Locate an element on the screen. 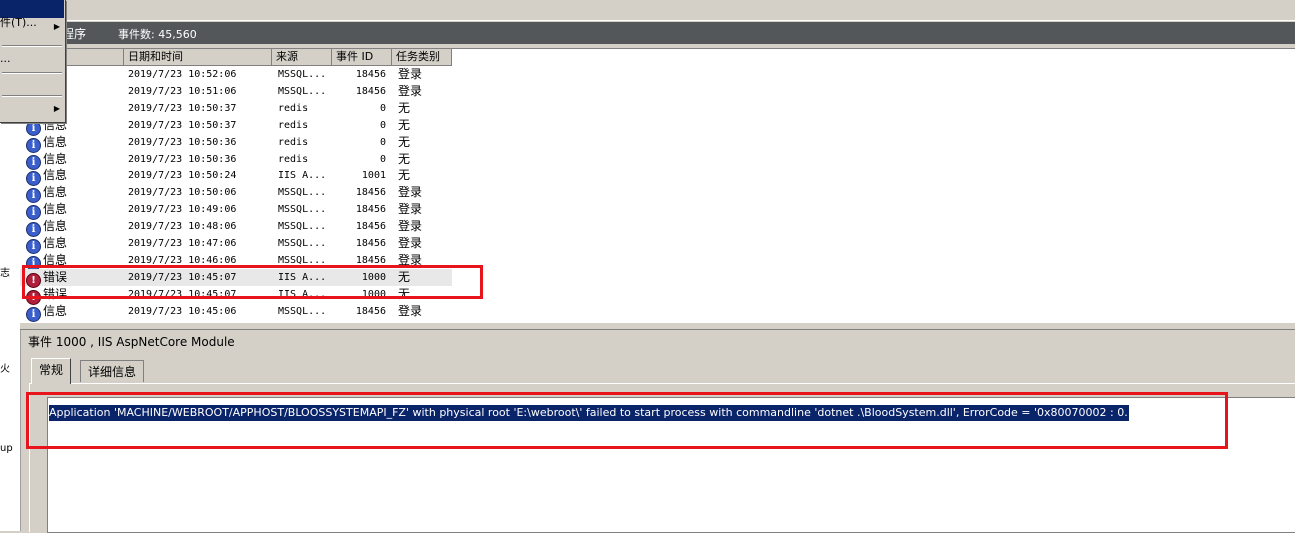 The height and width of the screenshot is (533, 1295). context-menu: 件(T)... ▶ ... ▶ is located at coordinates (33, 61).